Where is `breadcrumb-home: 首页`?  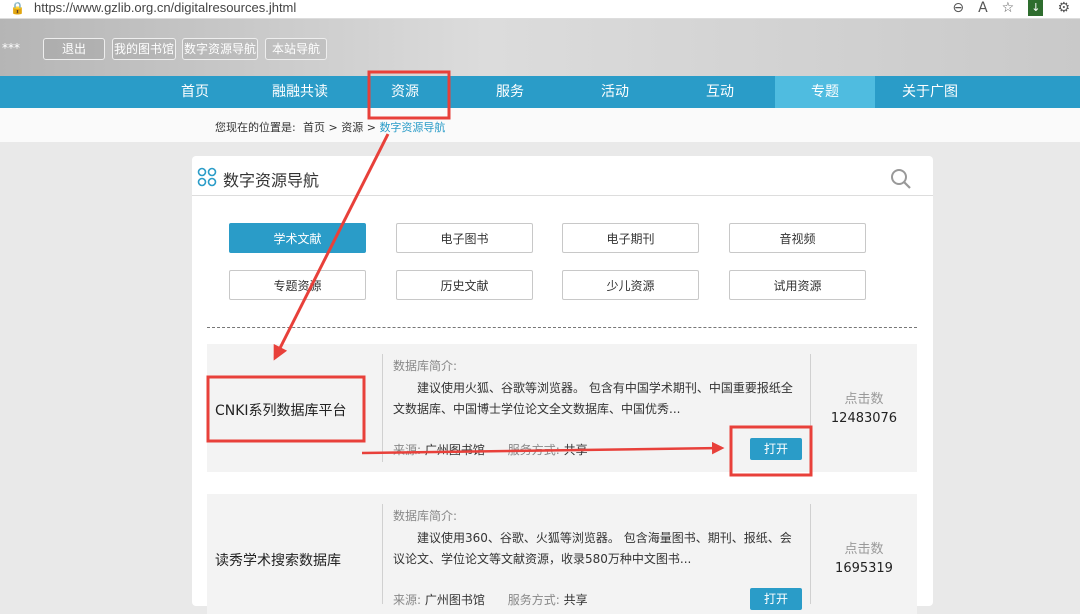 breadcrumb-home: 首页 is located at coordinates (314, 127).